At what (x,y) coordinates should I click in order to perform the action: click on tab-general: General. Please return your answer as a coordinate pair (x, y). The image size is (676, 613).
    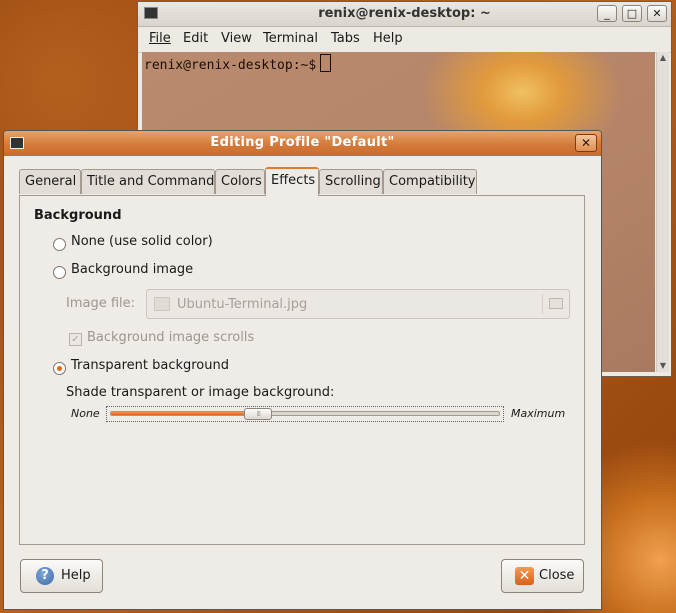
    Looking at the image, I should click on (50, 181).